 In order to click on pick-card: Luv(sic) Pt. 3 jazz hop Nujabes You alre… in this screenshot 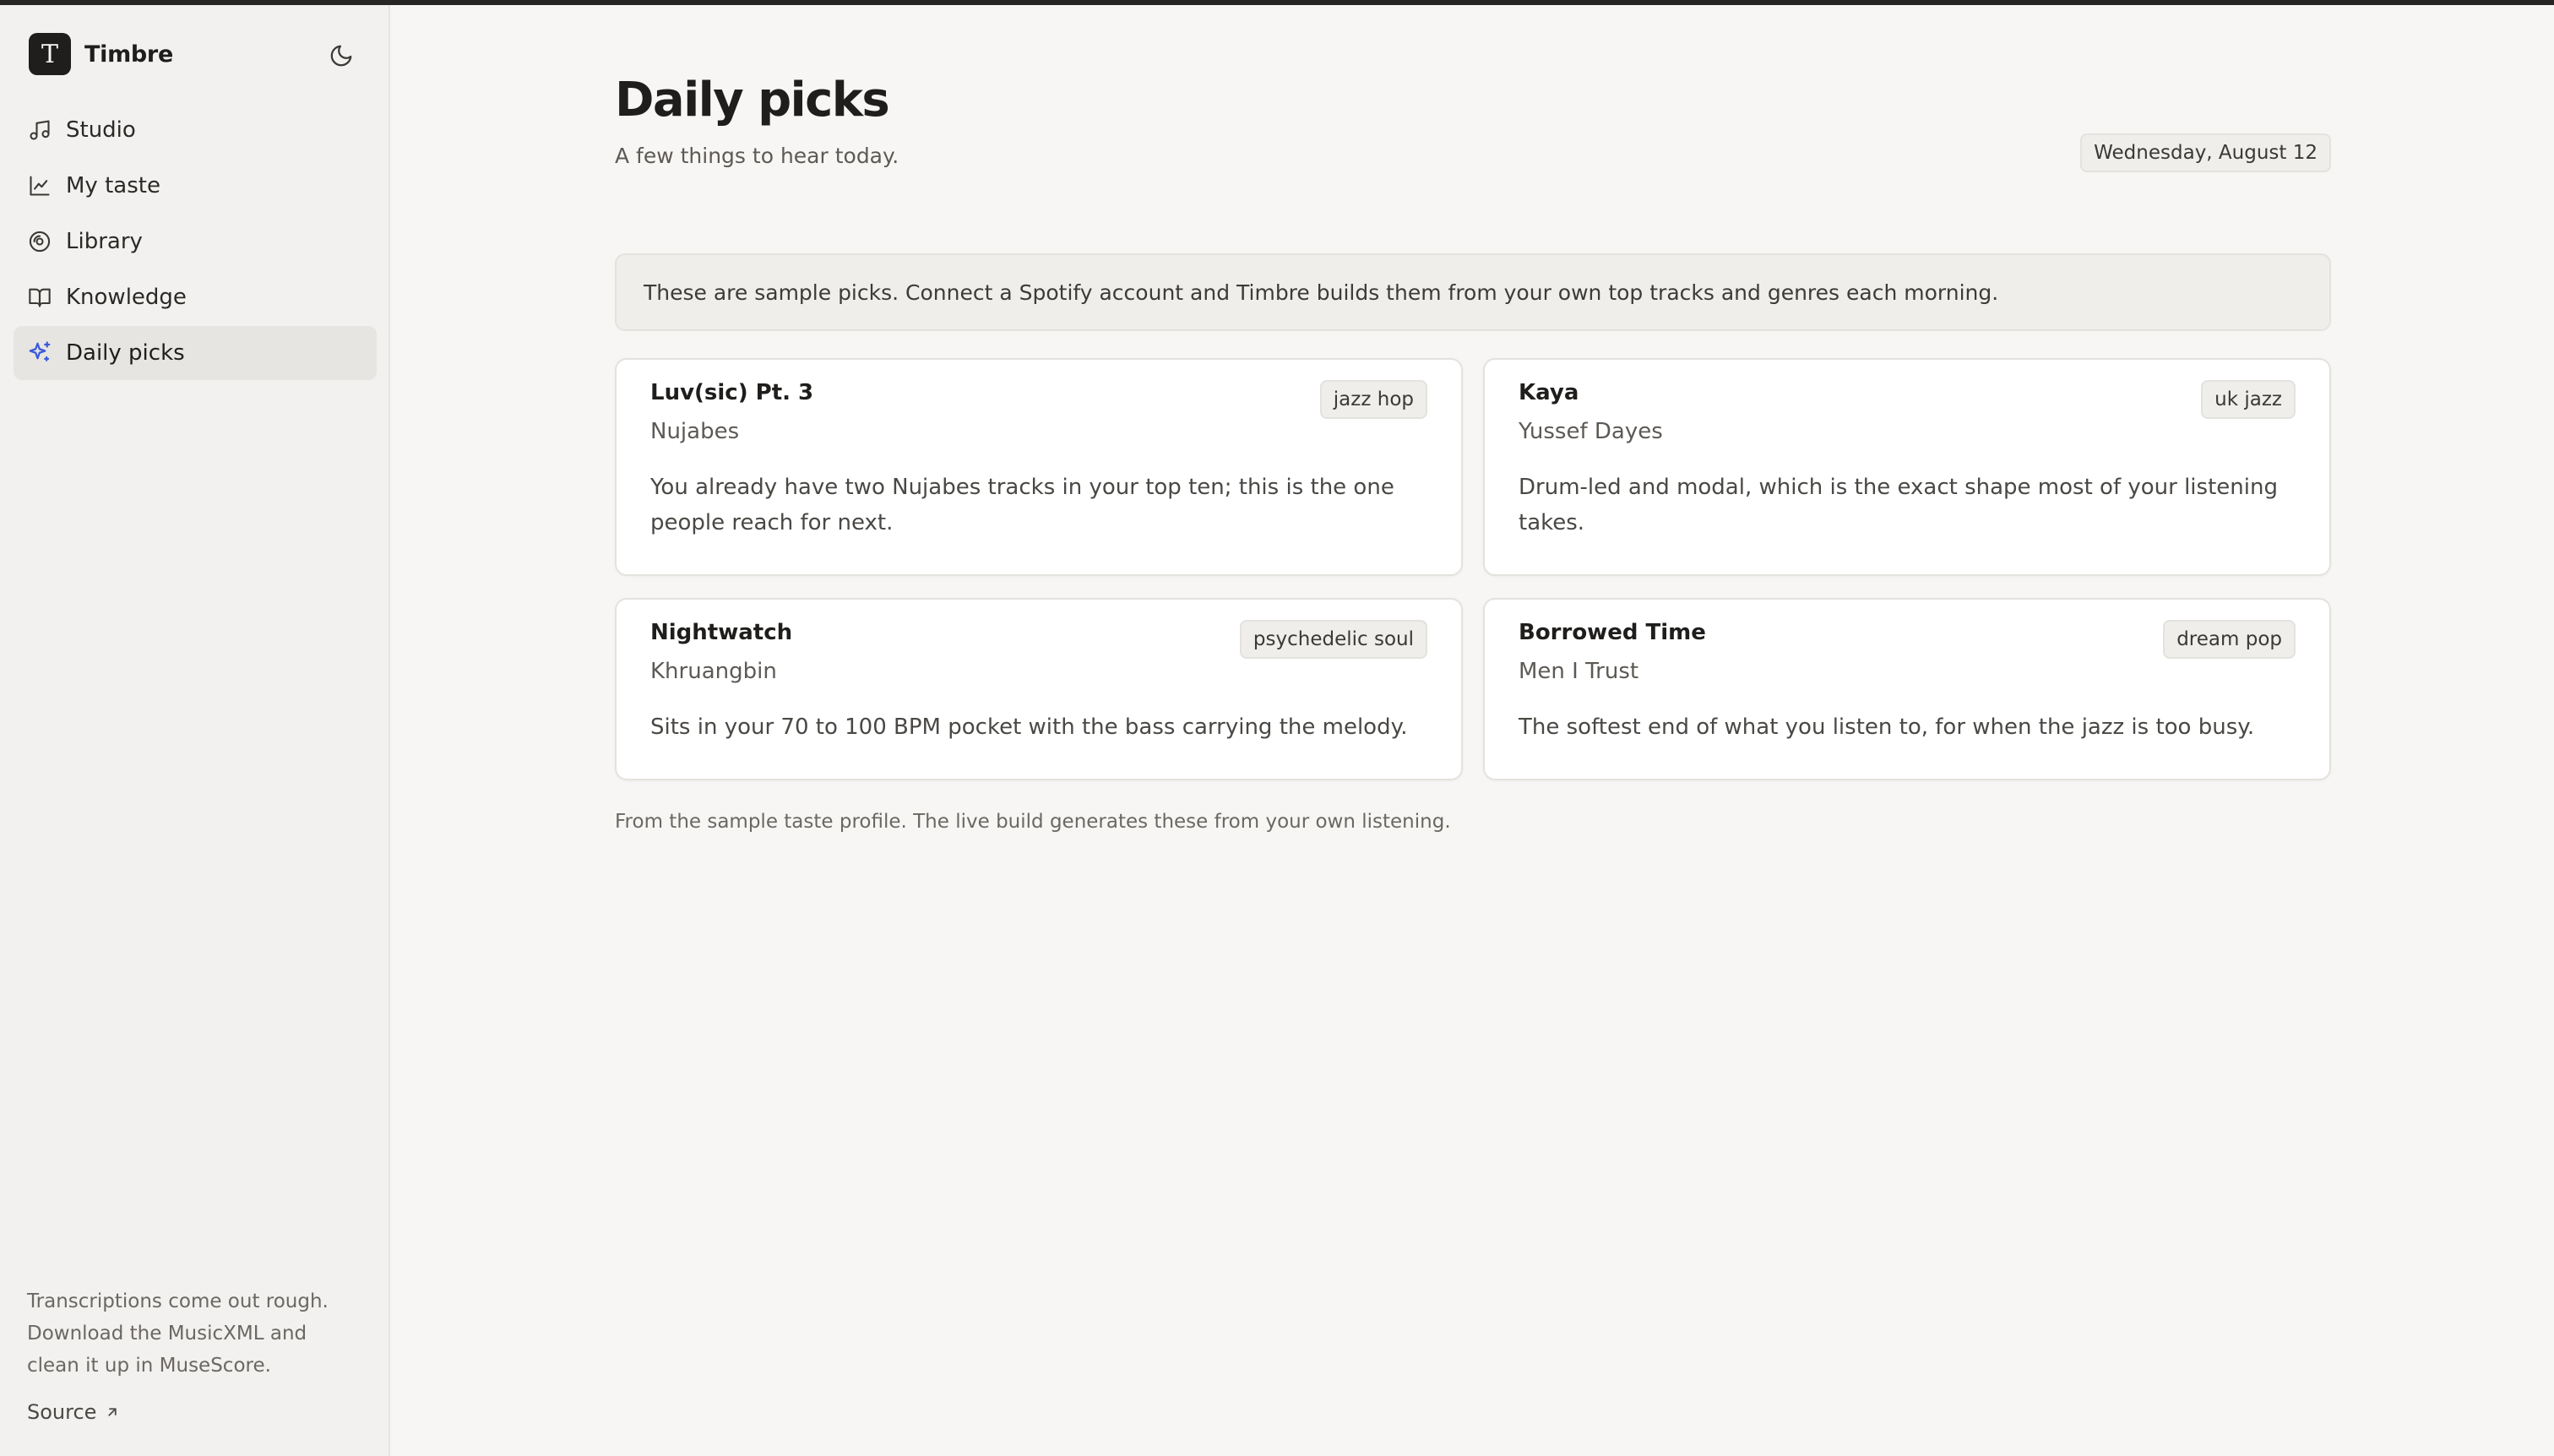, I will do `click(1039, 467)`.